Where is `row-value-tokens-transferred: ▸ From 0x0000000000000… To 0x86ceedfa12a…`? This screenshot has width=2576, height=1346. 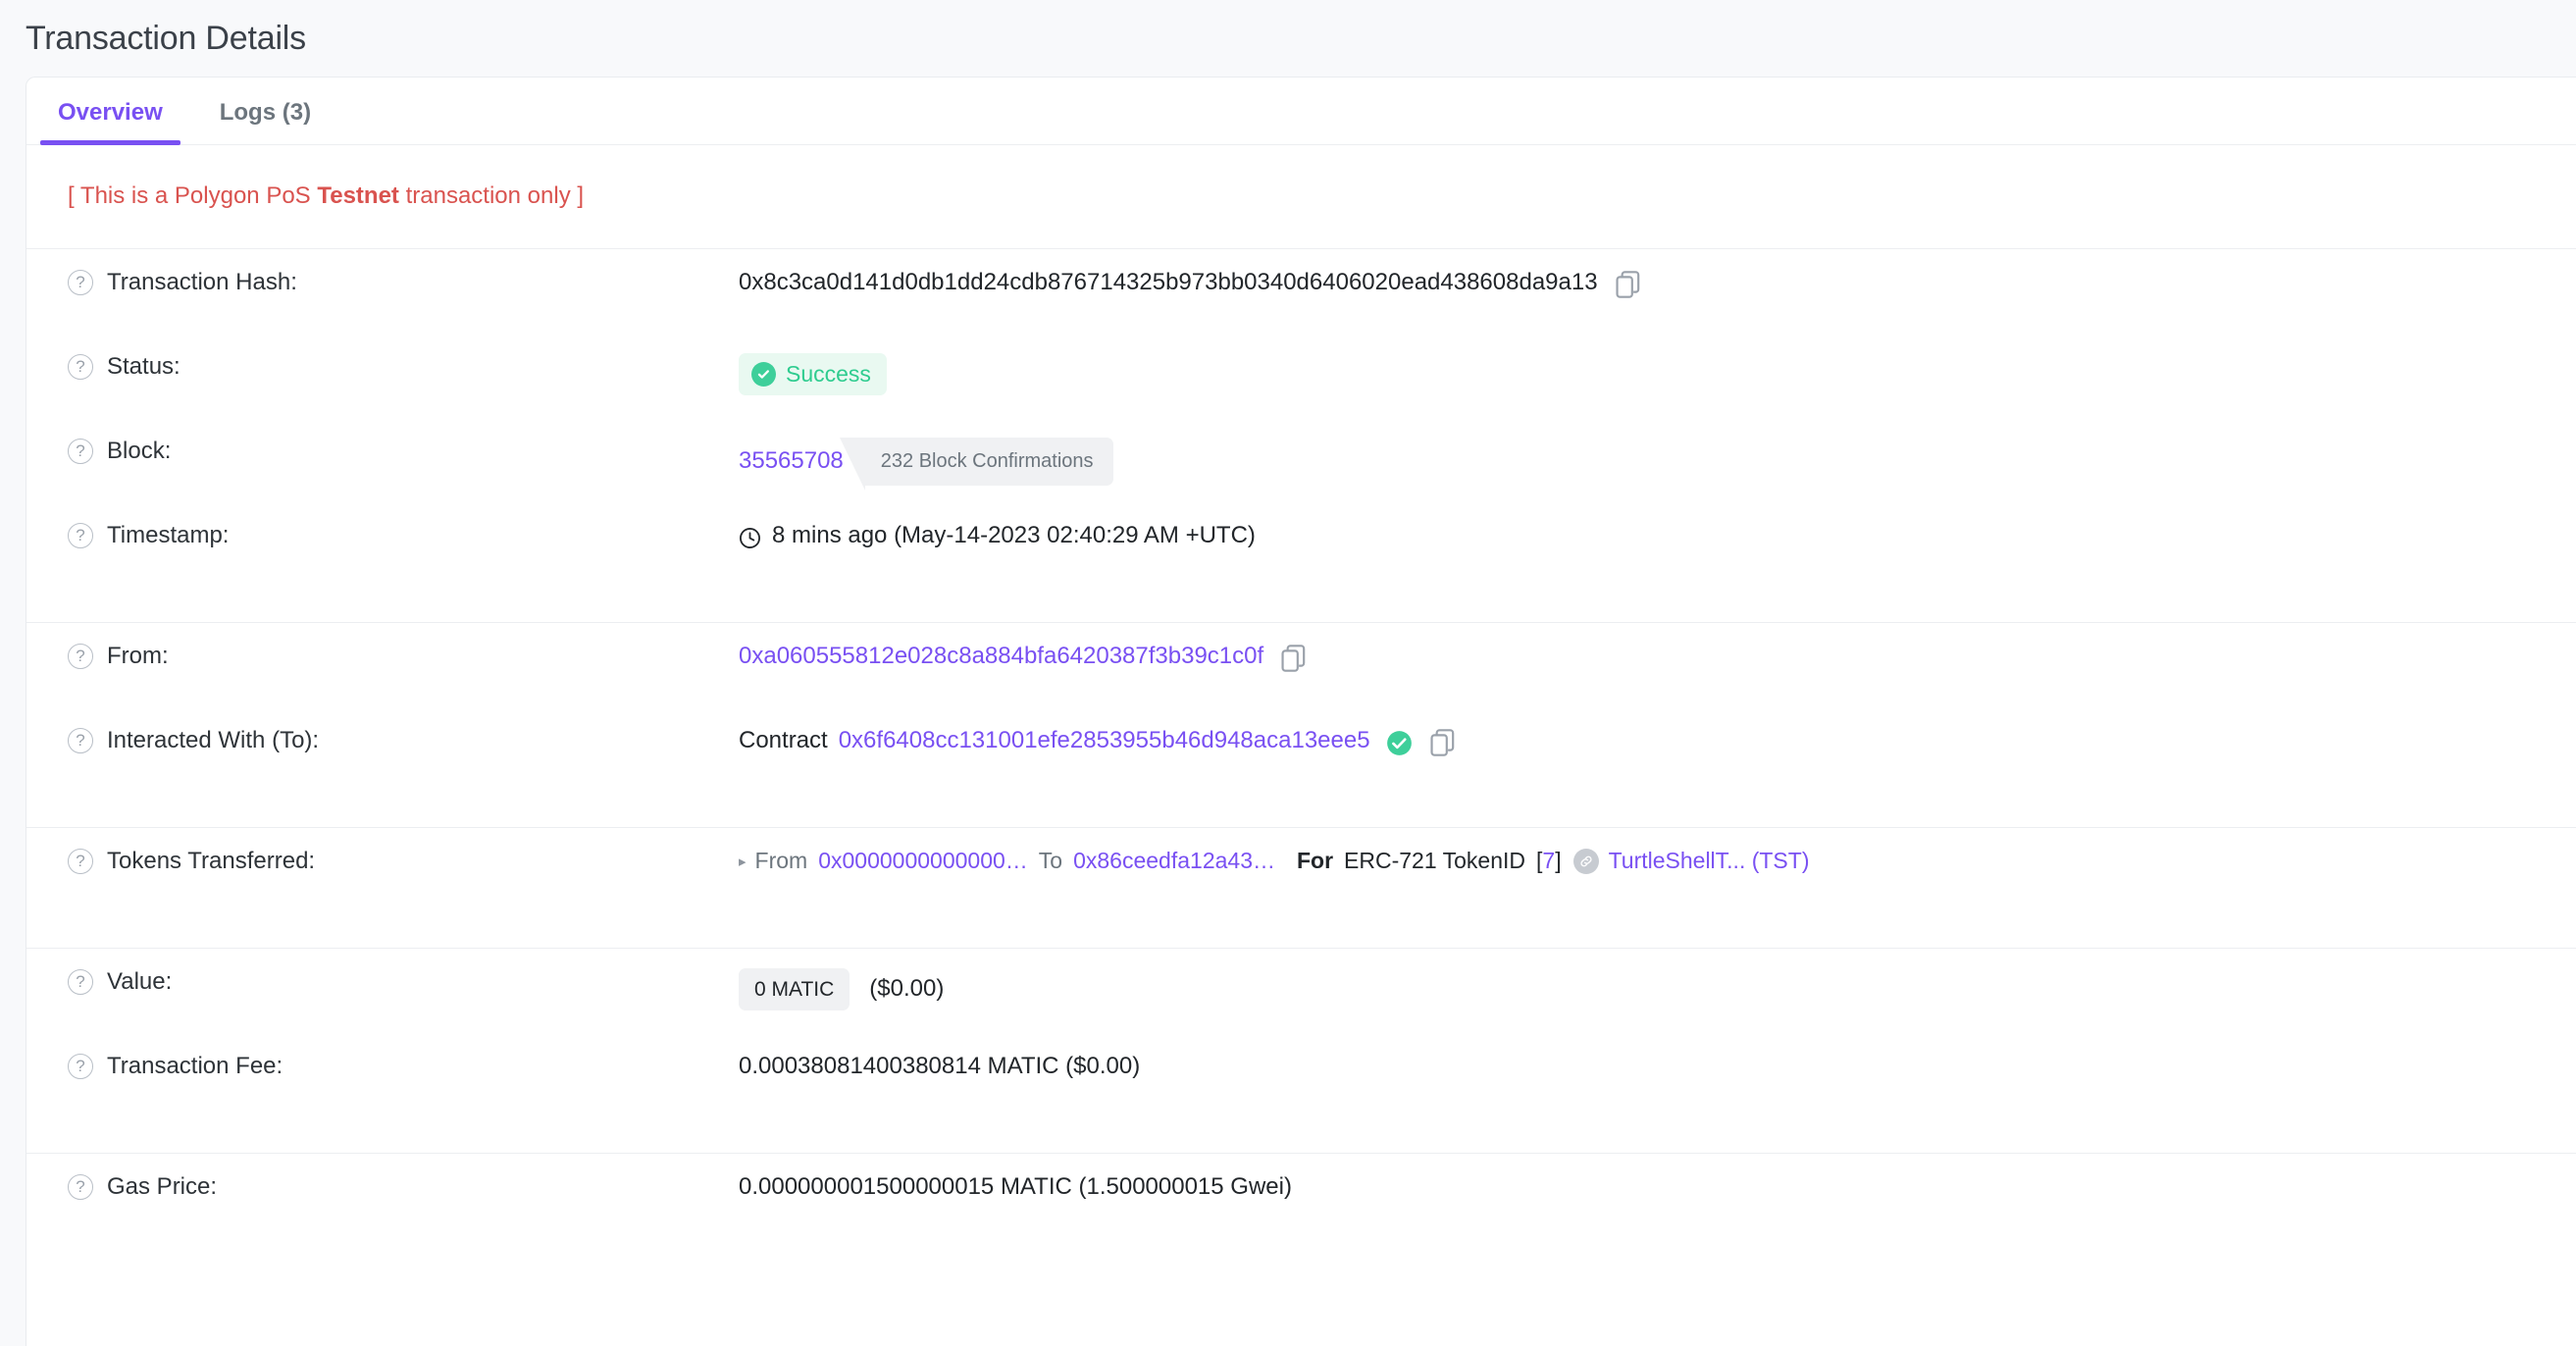 row-value-tokens-transferred: ▸ From 0x0000000000000… To 0x86ceedfa12a… is located at coordinates (1649, 860).